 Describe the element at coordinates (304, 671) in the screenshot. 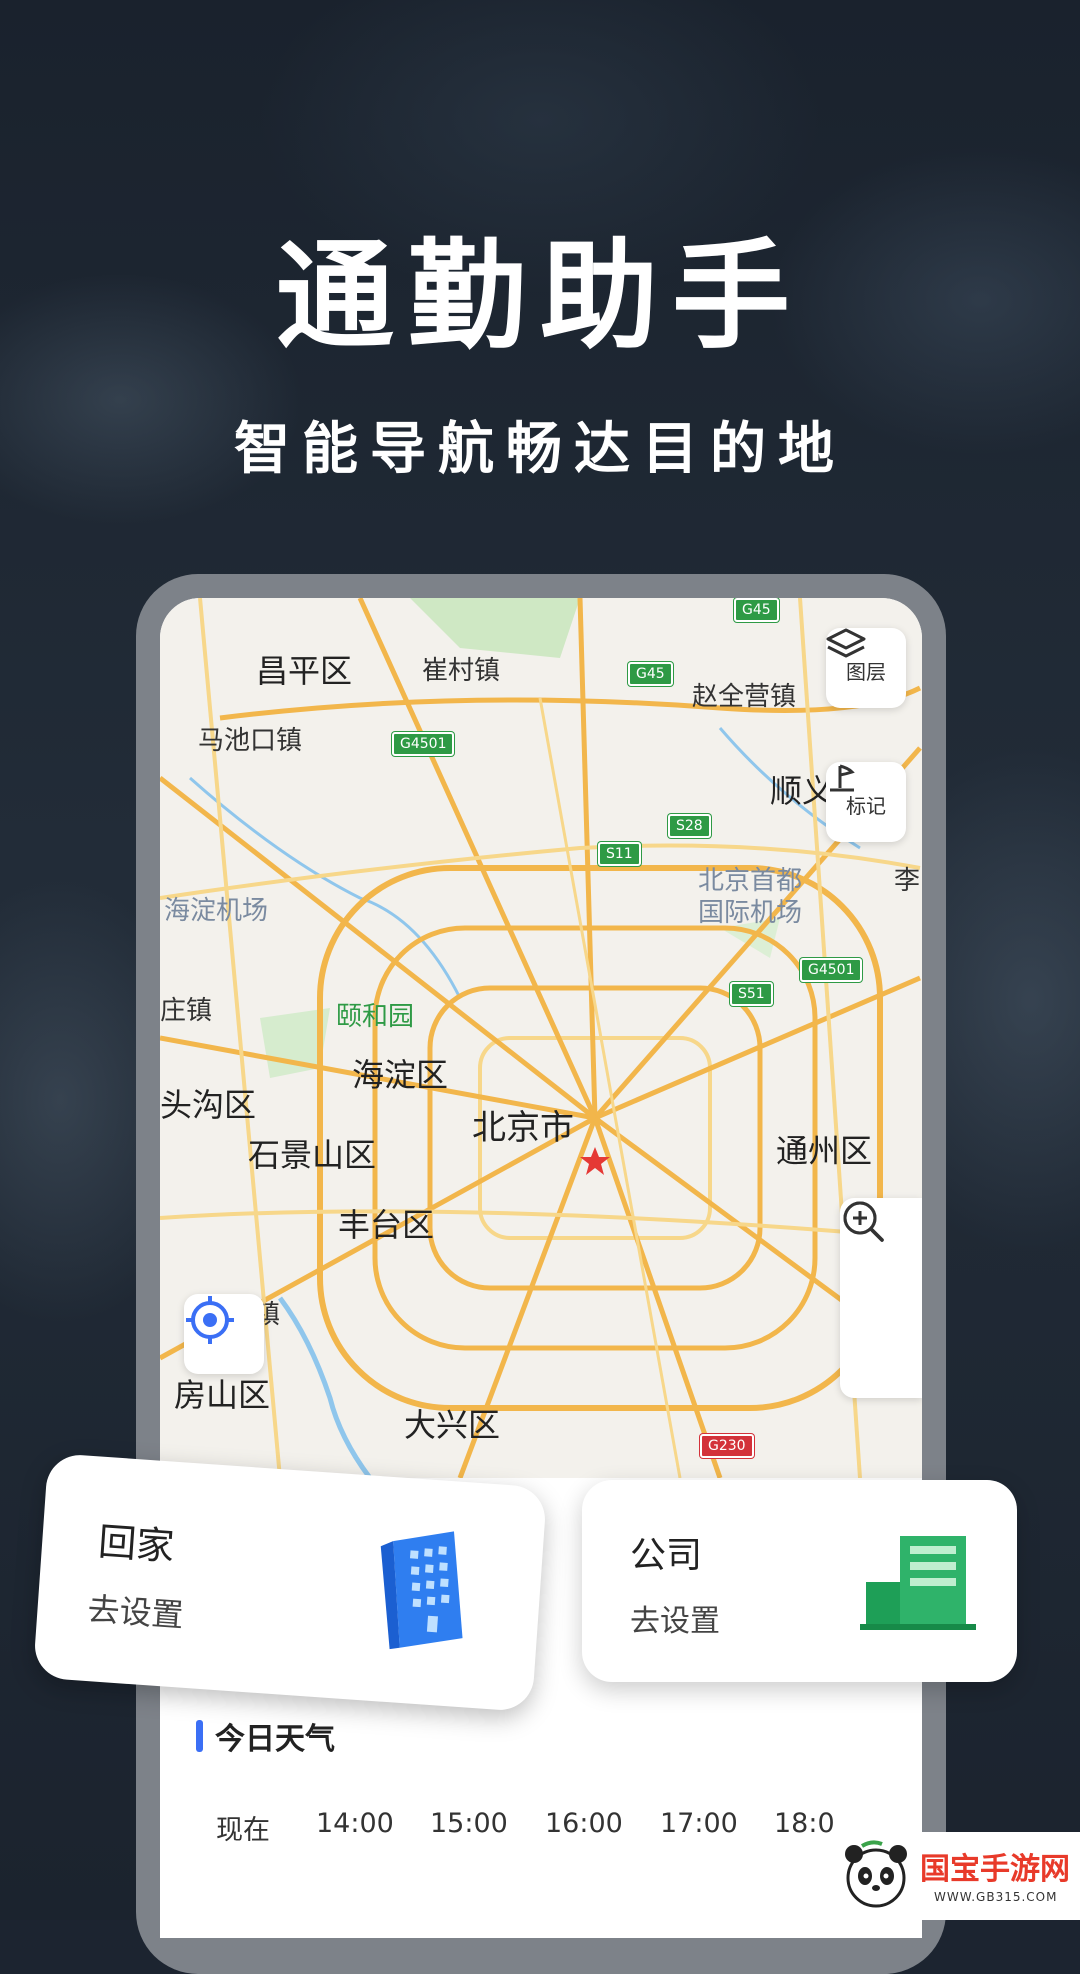

I see `label-changping: 昌平区` at that location.